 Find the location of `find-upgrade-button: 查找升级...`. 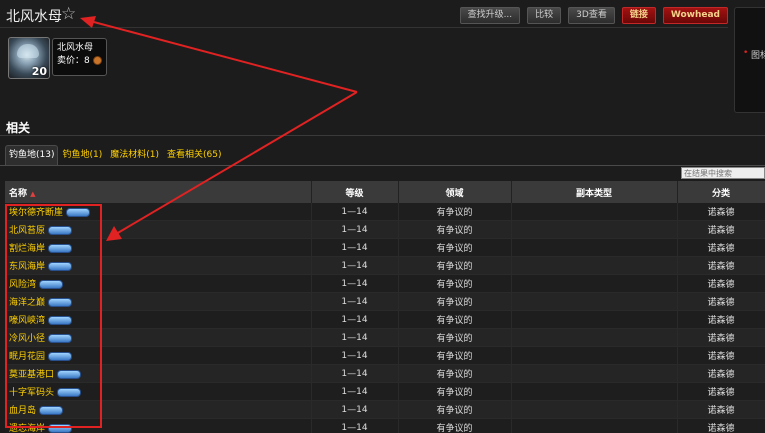

find-upgrade-button: 查找升级... is located at coordinates (490, 15).